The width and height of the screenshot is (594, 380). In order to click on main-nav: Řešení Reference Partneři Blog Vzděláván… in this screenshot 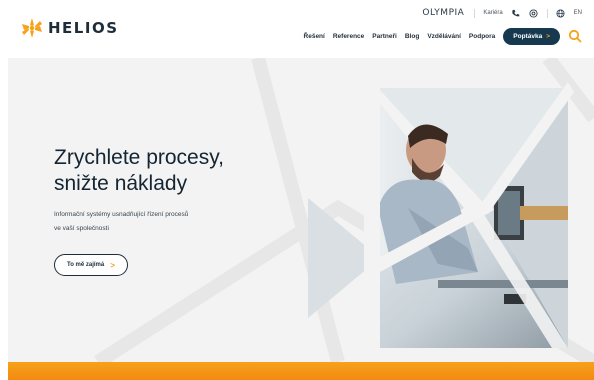, I will do `click(432, 36)`.